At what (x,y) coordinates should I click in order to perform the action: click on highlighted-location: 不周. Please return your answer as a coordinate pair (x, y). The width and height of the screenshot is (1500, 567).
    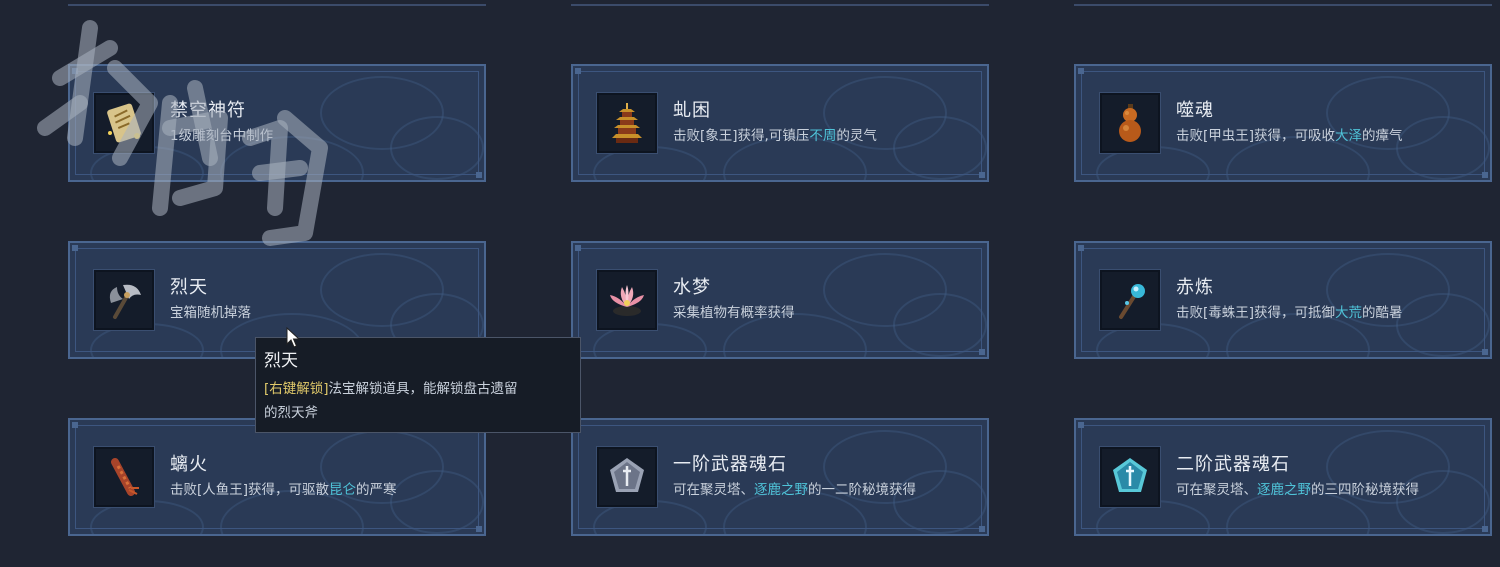
    Looking at the image, I should click on (823, 136).